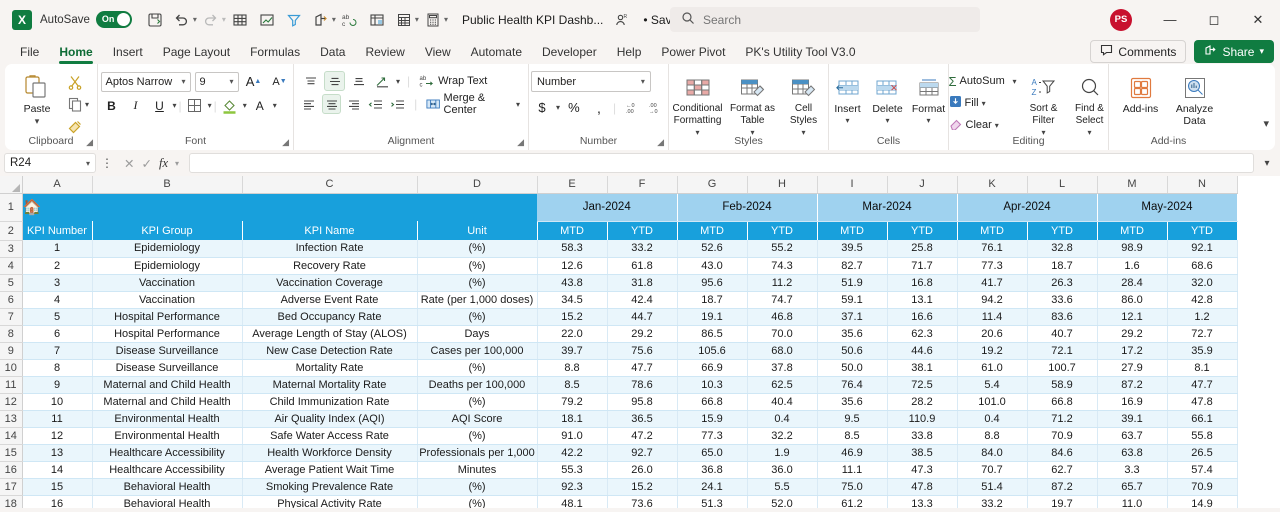  What do you see at coordinates (852, 249) in the screenshot?
I see `cell-mar-2024-mtd: 39.5` at bounding box center [852, 249].